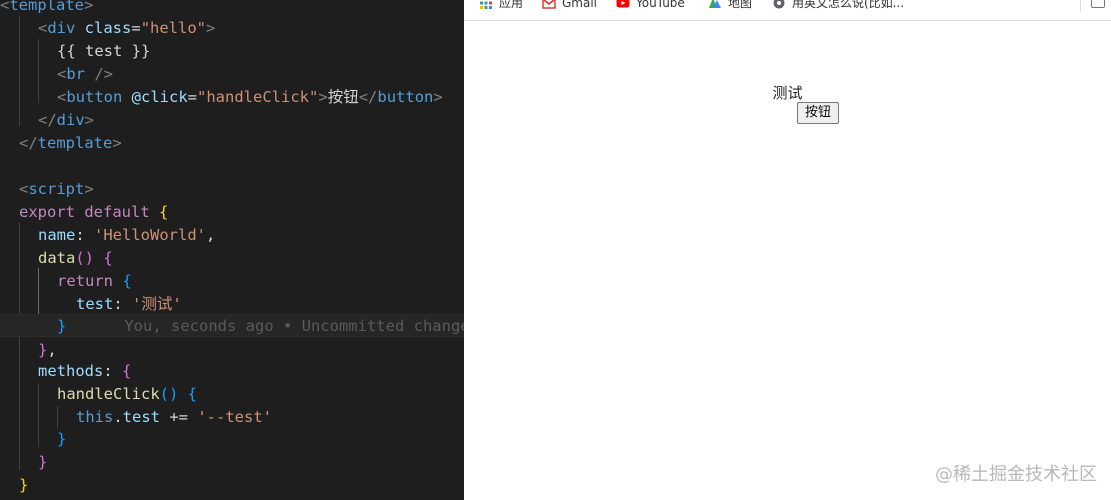  I want to click on token: '测试', so click(157, 304).